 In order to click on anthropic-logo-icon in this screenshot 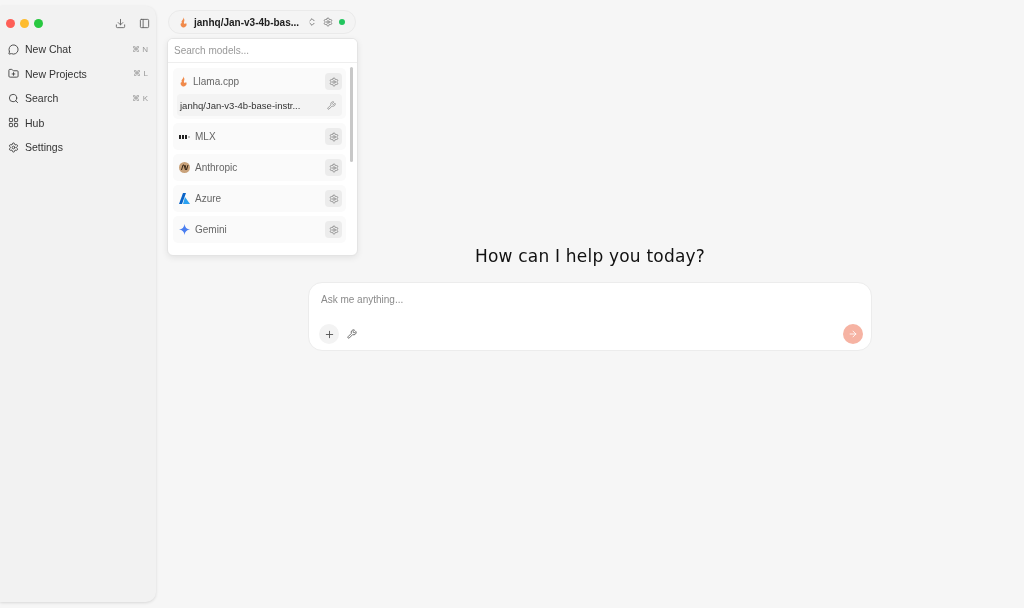, I will do `click(184, 167)`.